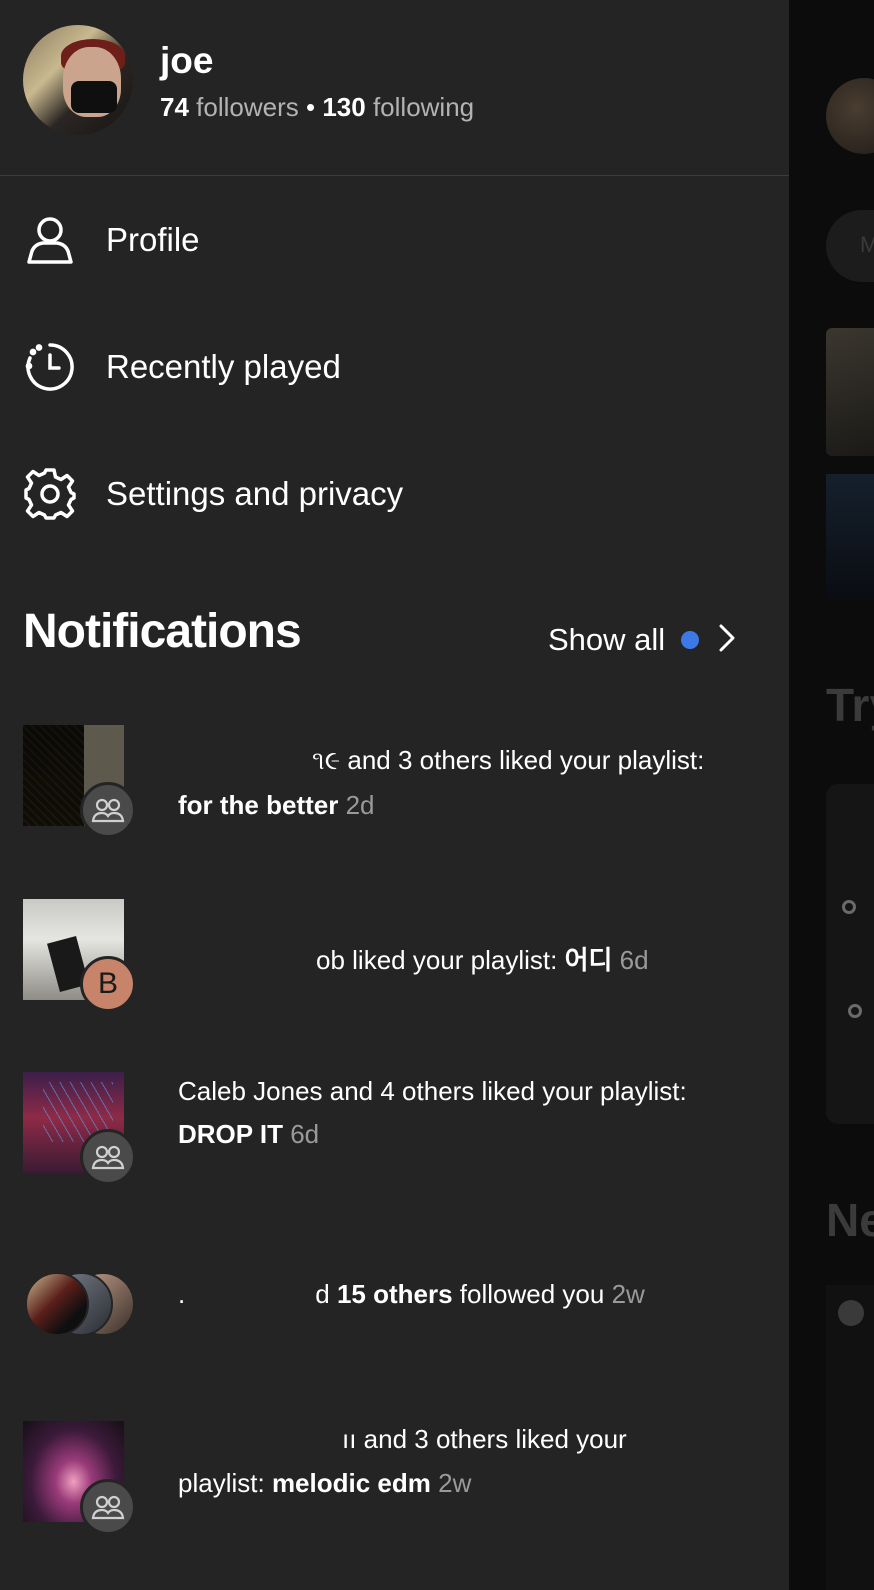 The width and height of the screenshot is (874, 1590). I want to click on background-chip-label: M, so click(867, 244).